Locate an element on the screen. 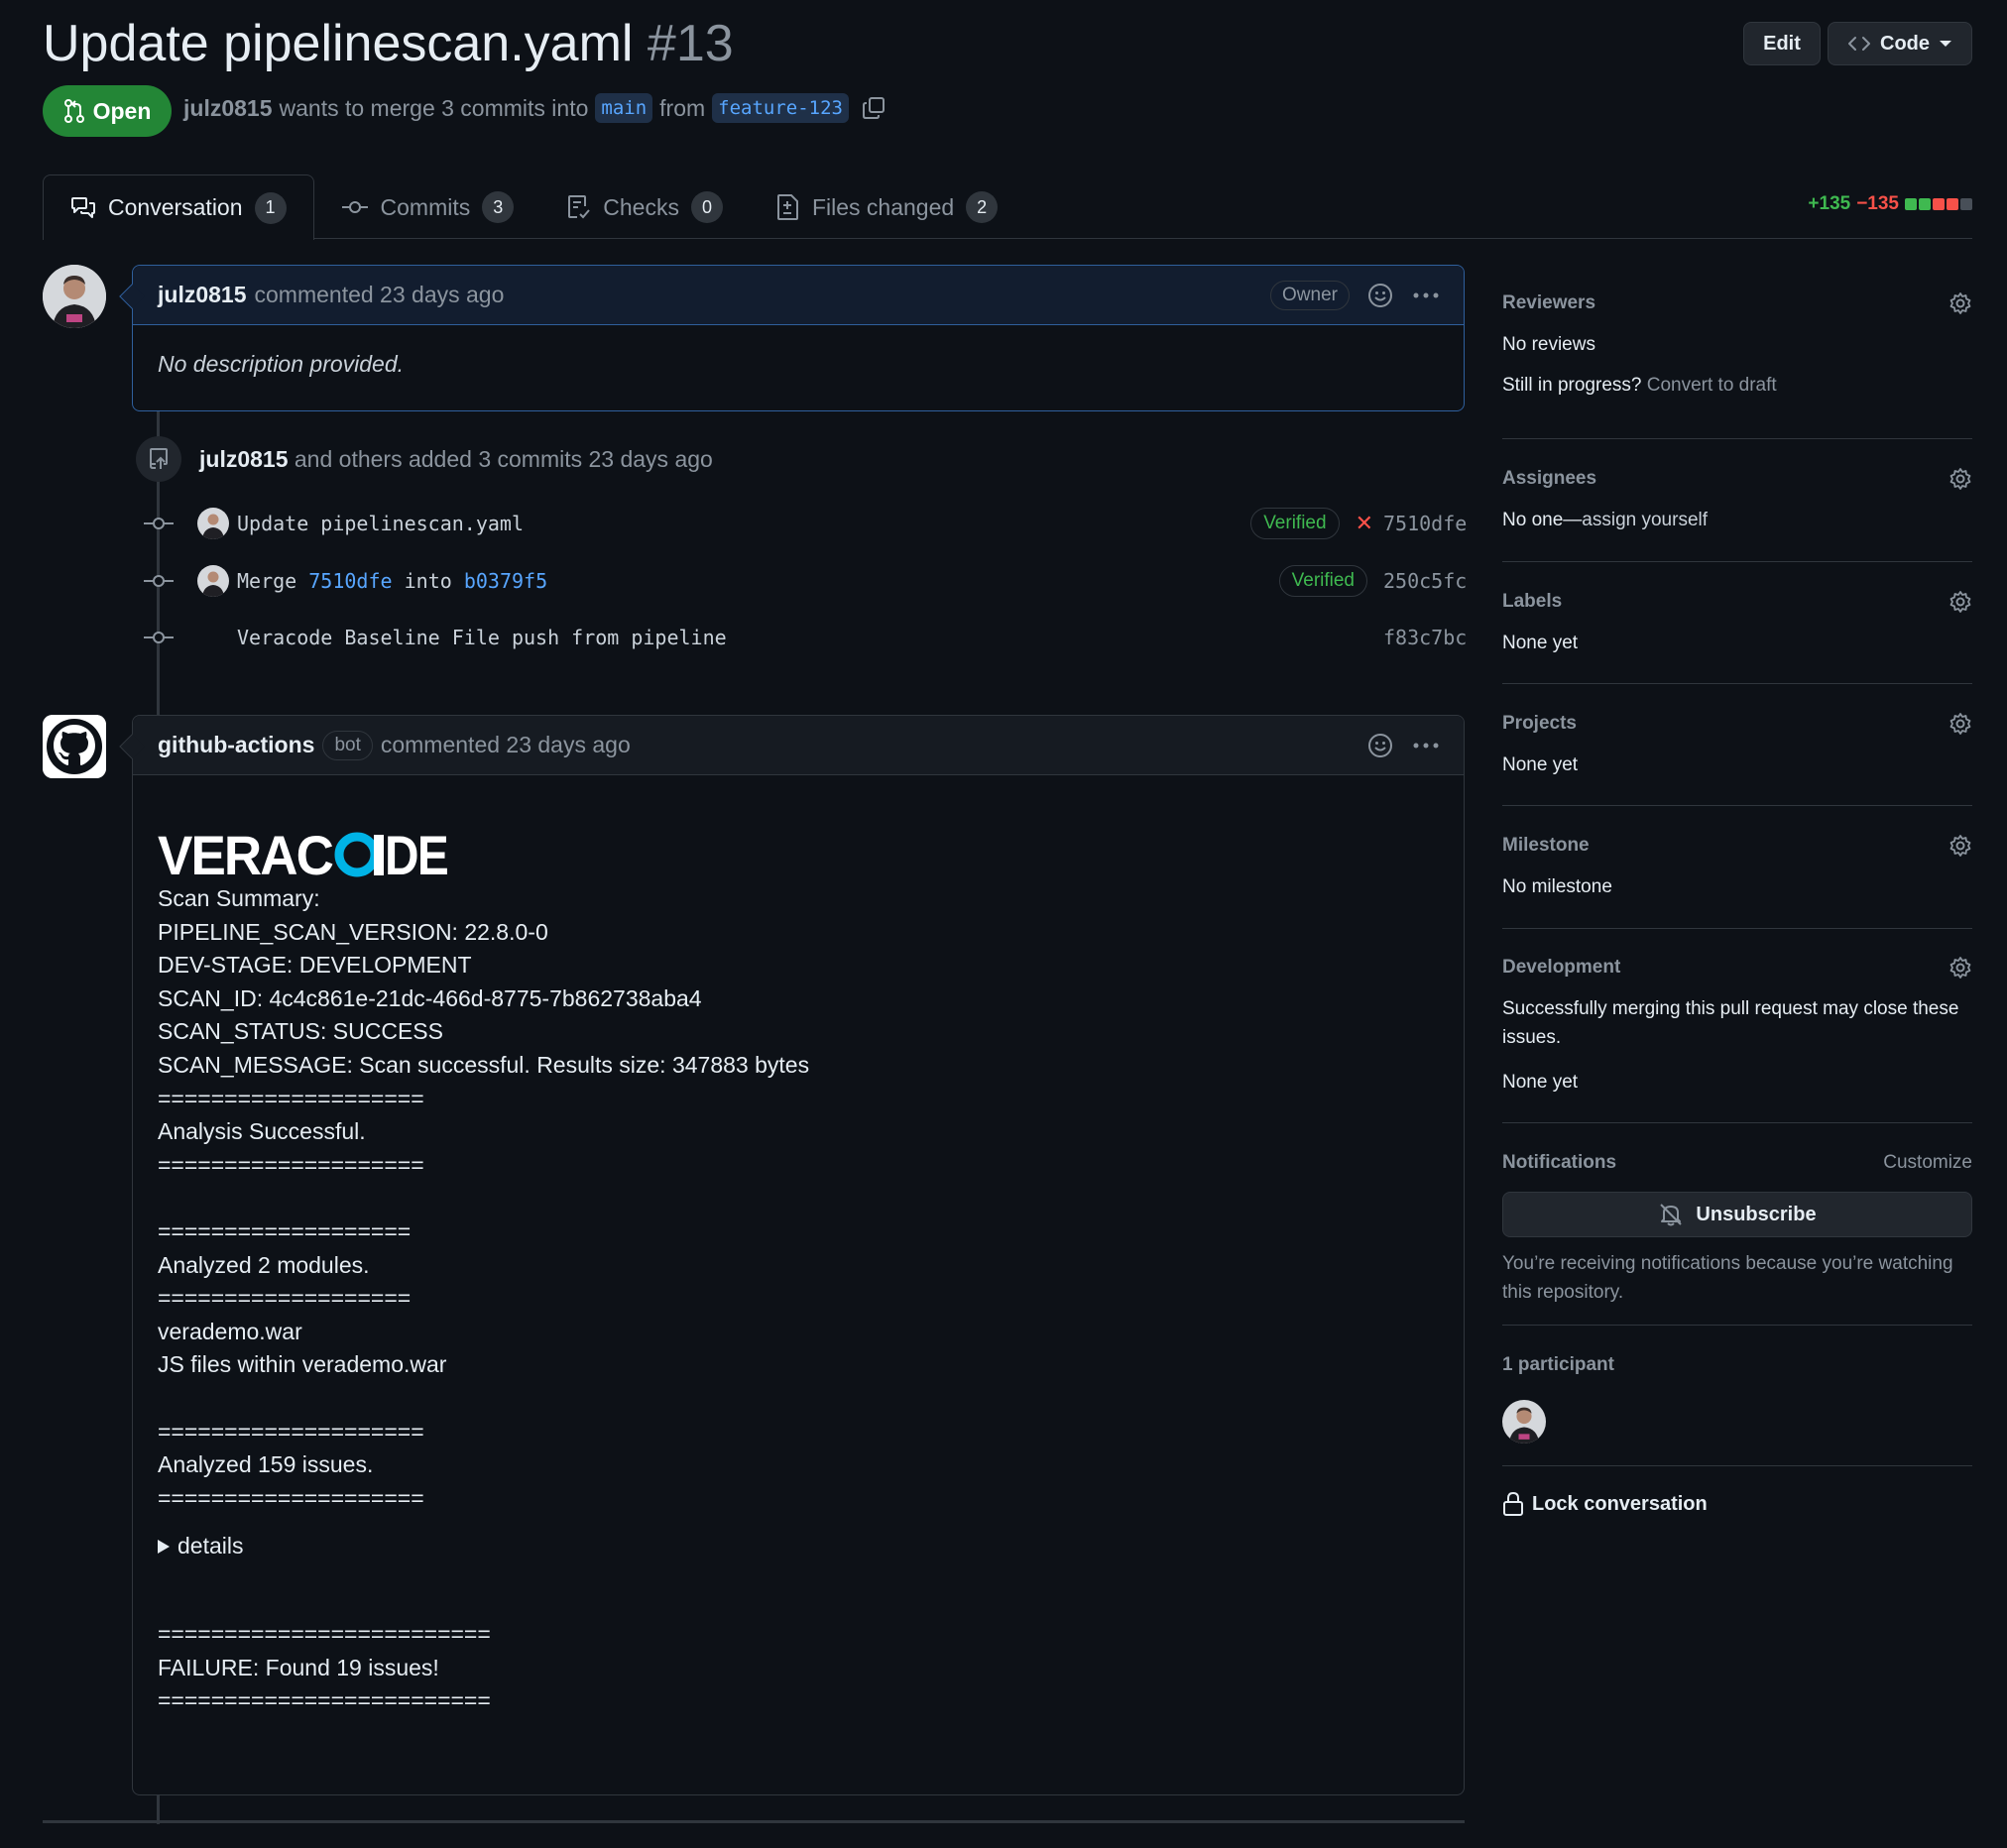 The width and height of the screenshot is (2007, 1848). projects-header: Projects is located at coordinates (1737, 724).